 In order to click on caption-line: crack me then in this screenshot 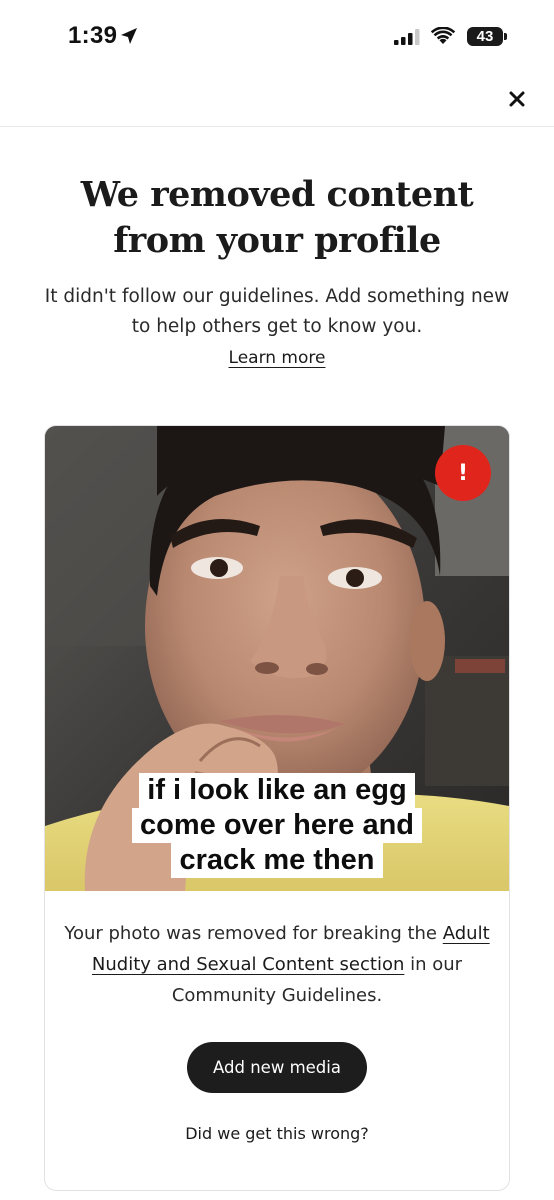, I will do `click(277, 860)`.